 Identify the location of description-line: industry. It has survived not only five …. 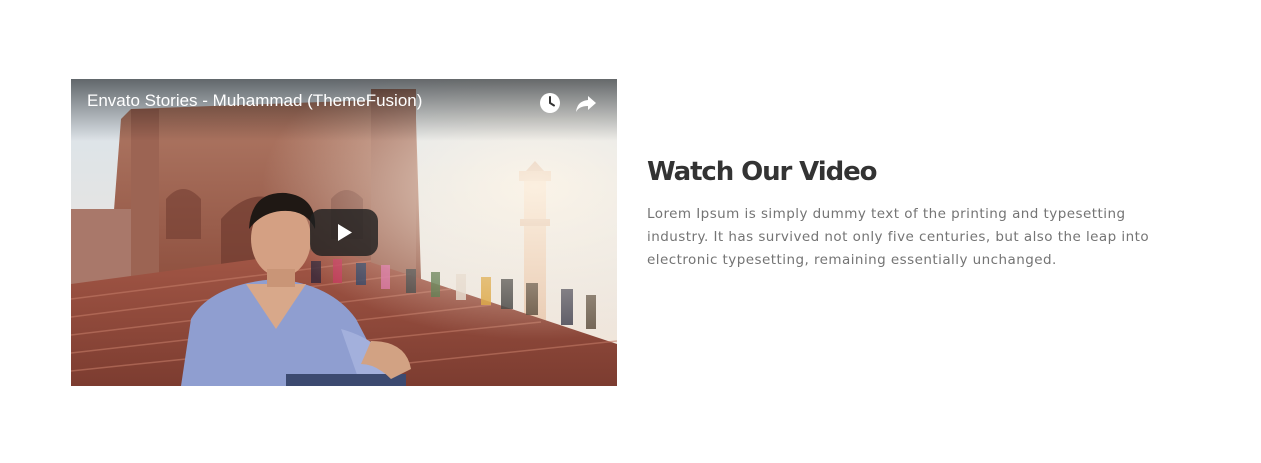
(898, 237).